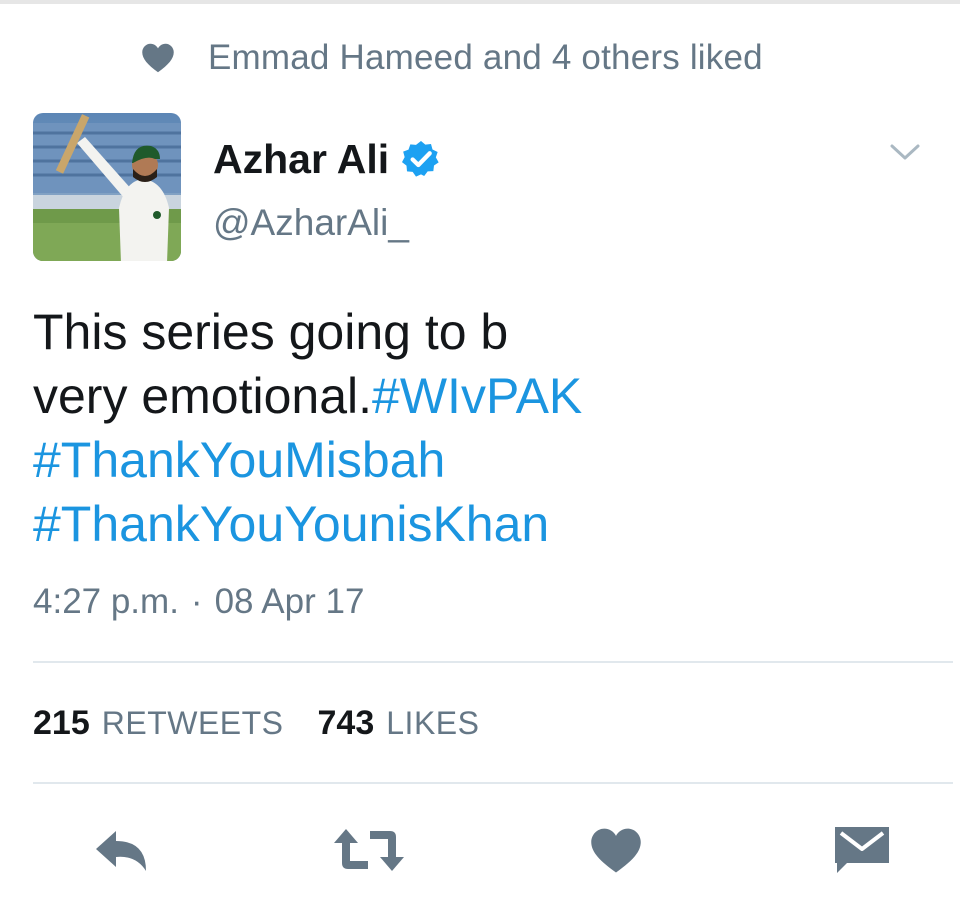 This screenshot has width=960, height=913. Describe the element at coordinates (477, 396) in the screenshot. I see `hashtag-link: #WIvPAK` at that location.